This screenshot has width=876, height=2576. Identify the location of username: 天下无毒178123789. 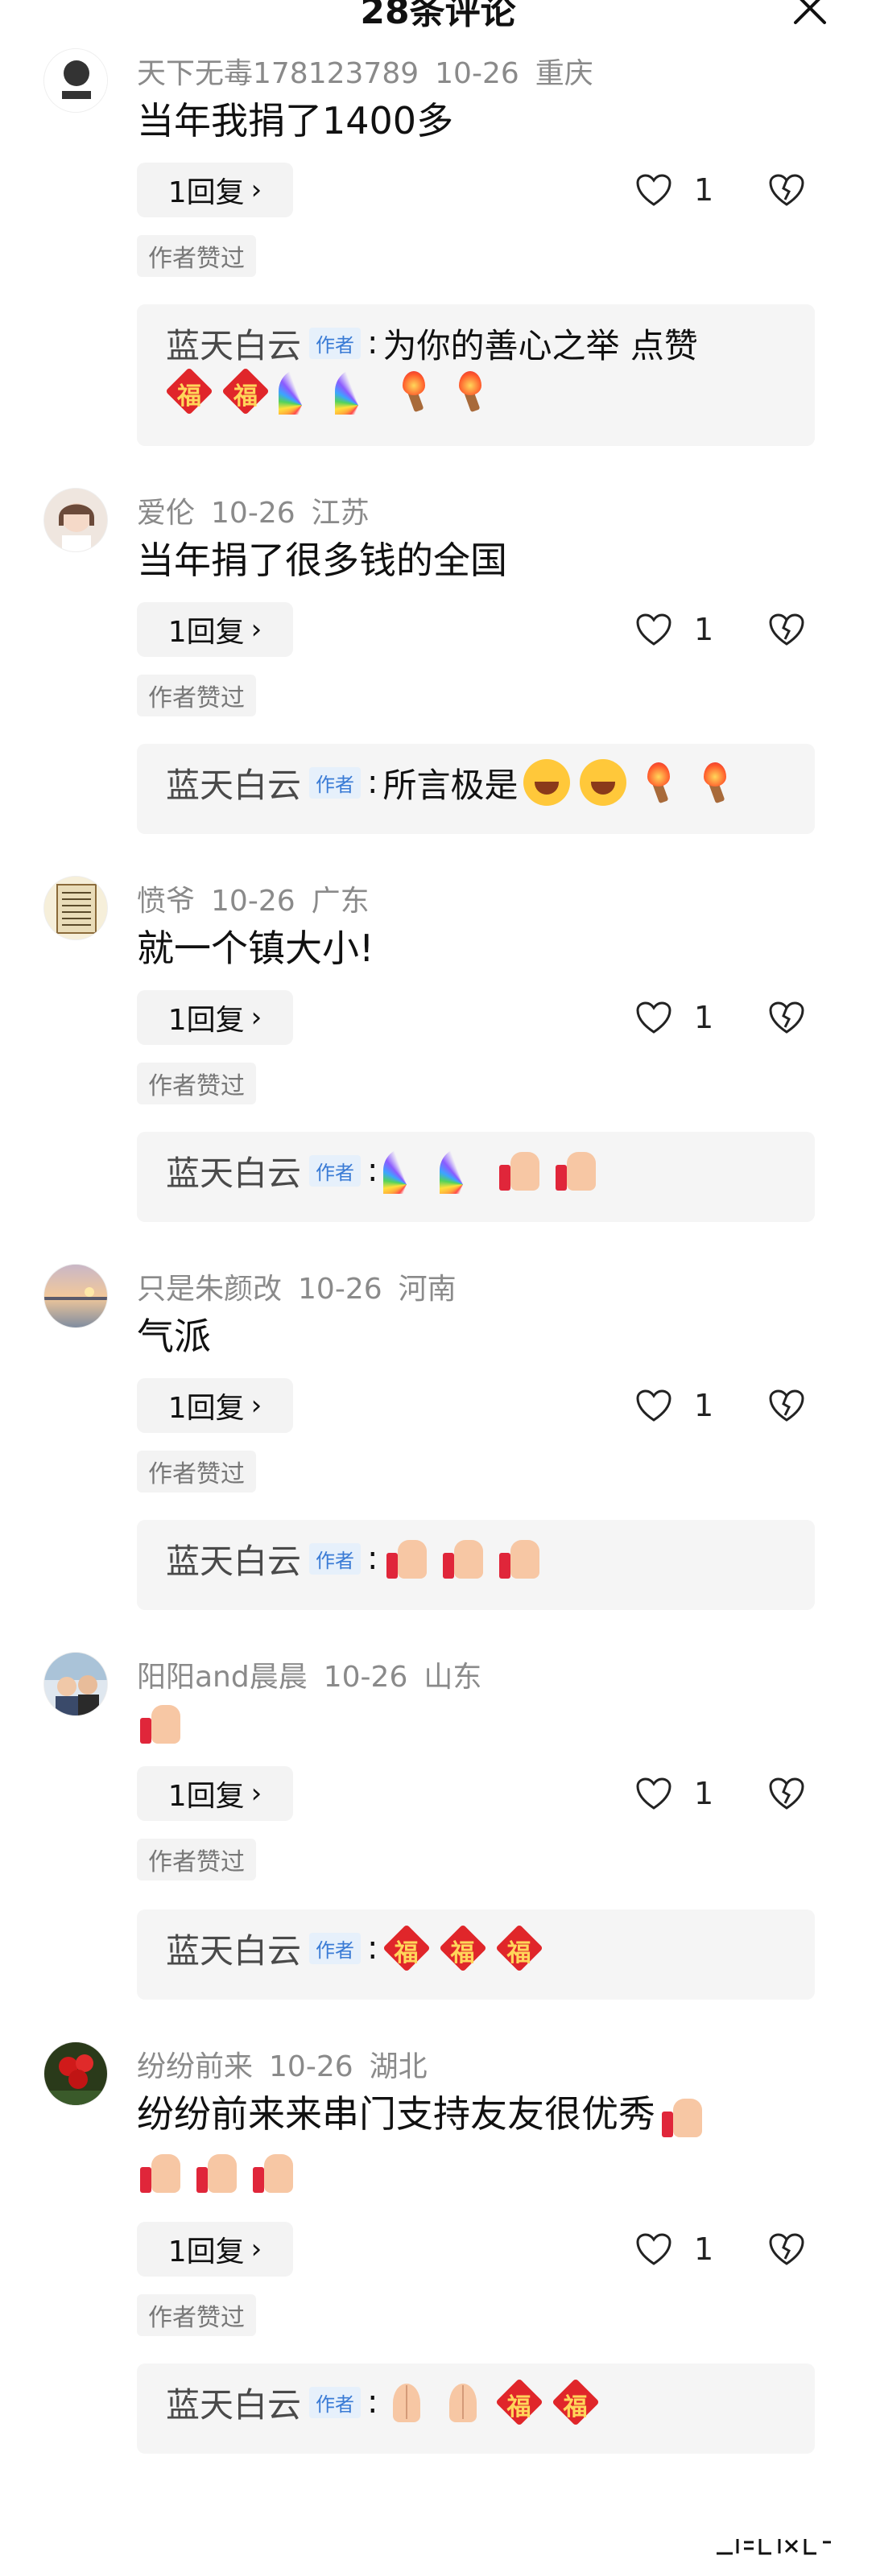
(278, 73).